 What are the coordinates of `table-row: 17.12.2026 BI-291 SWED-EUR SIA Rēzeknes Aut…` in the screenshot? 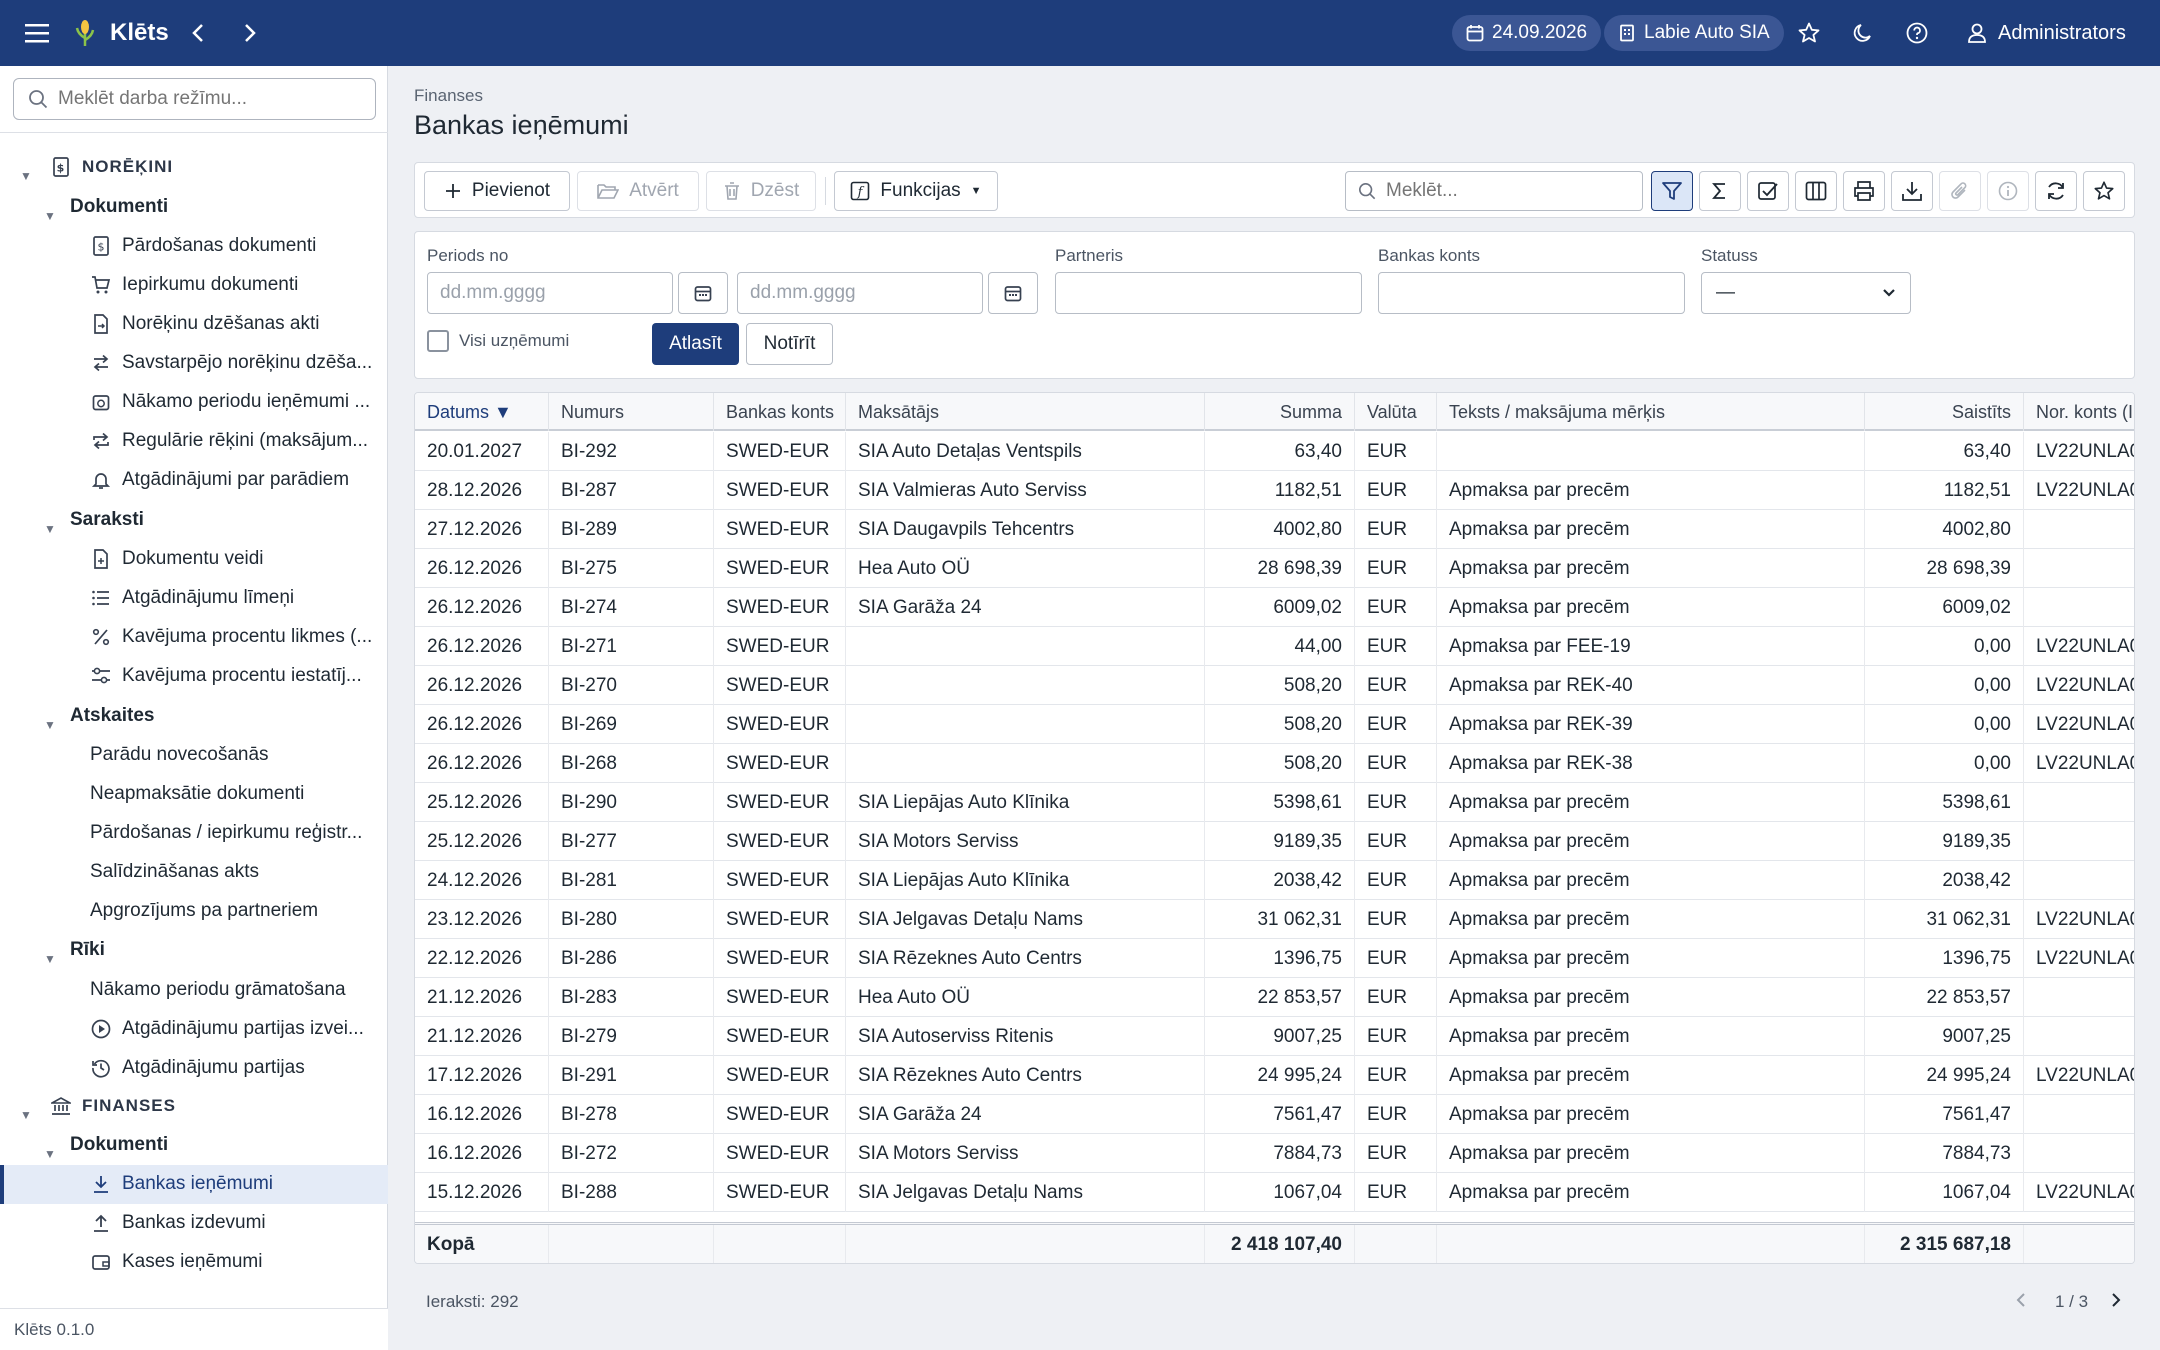 It's located at (1274, 1075).